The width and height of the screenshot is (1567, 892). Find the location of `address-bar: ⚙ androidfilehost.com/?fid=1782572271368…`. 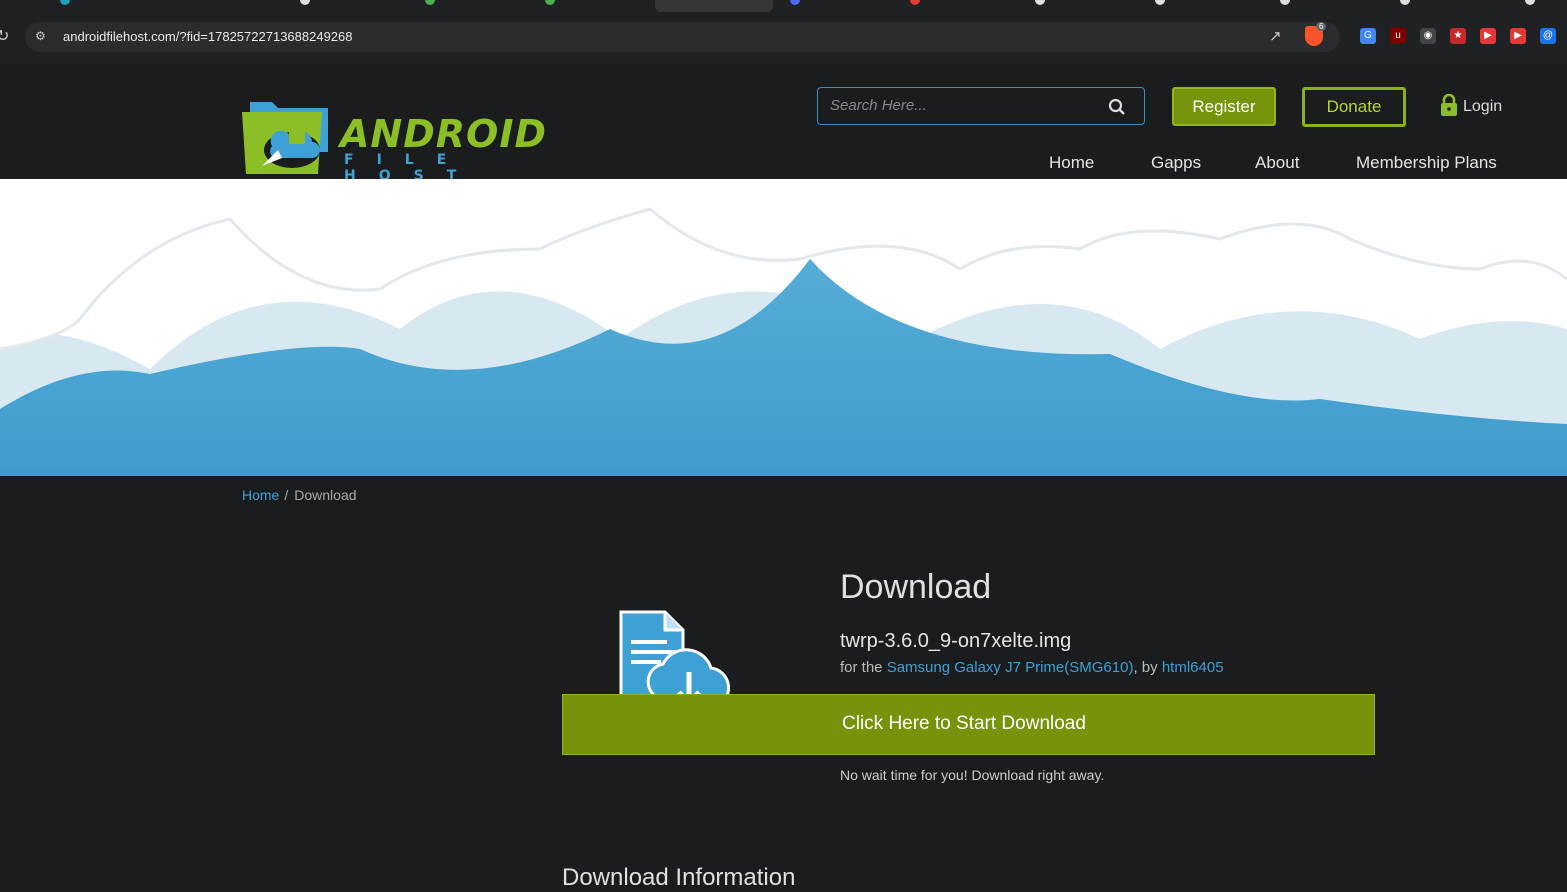

address-bar: ⚙ androidfilehost.com/?fid=1782572271368… is located at coordinates (682, 37).